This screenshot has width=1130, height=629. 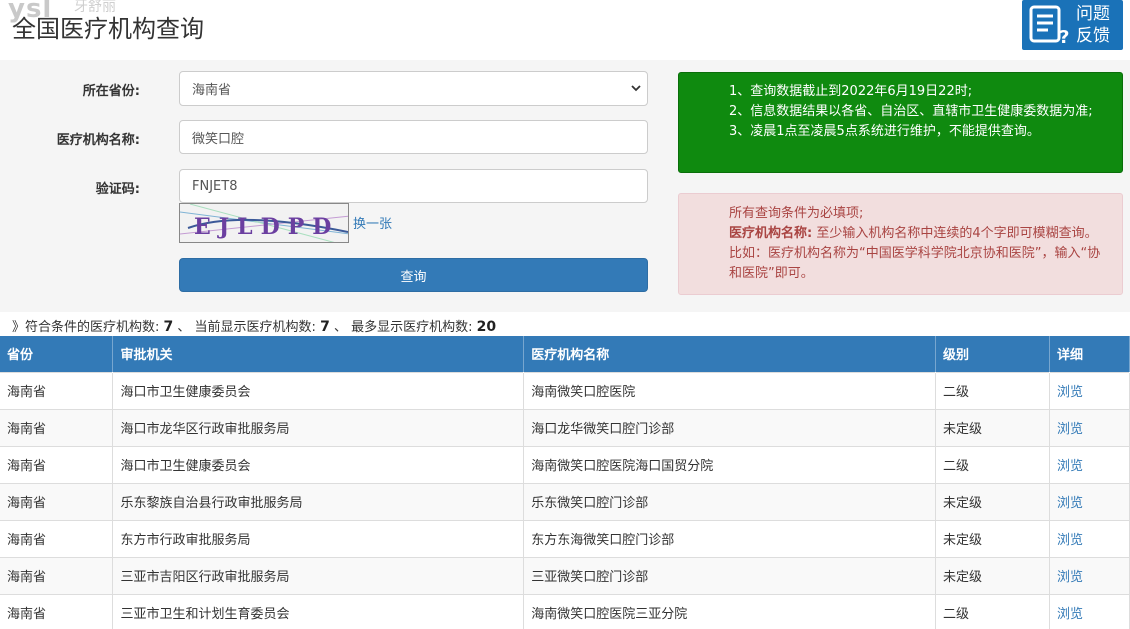 What do you see at coordinates (318, 575) in the screenshot?
I see `cell-authority: 三亚市吉阳区行政审批服务局` at bounding box center [318, 575].